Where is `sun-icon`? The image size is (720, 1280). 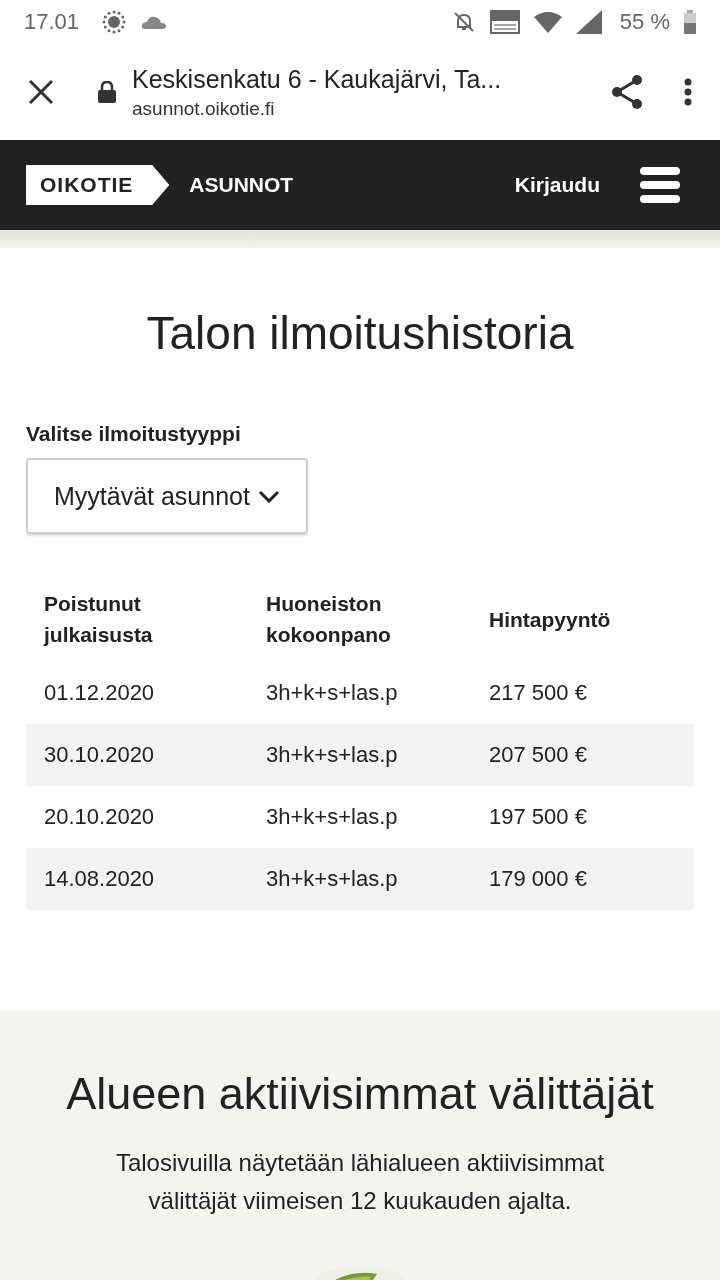
sun-icon is located at coordinates (114, 22).